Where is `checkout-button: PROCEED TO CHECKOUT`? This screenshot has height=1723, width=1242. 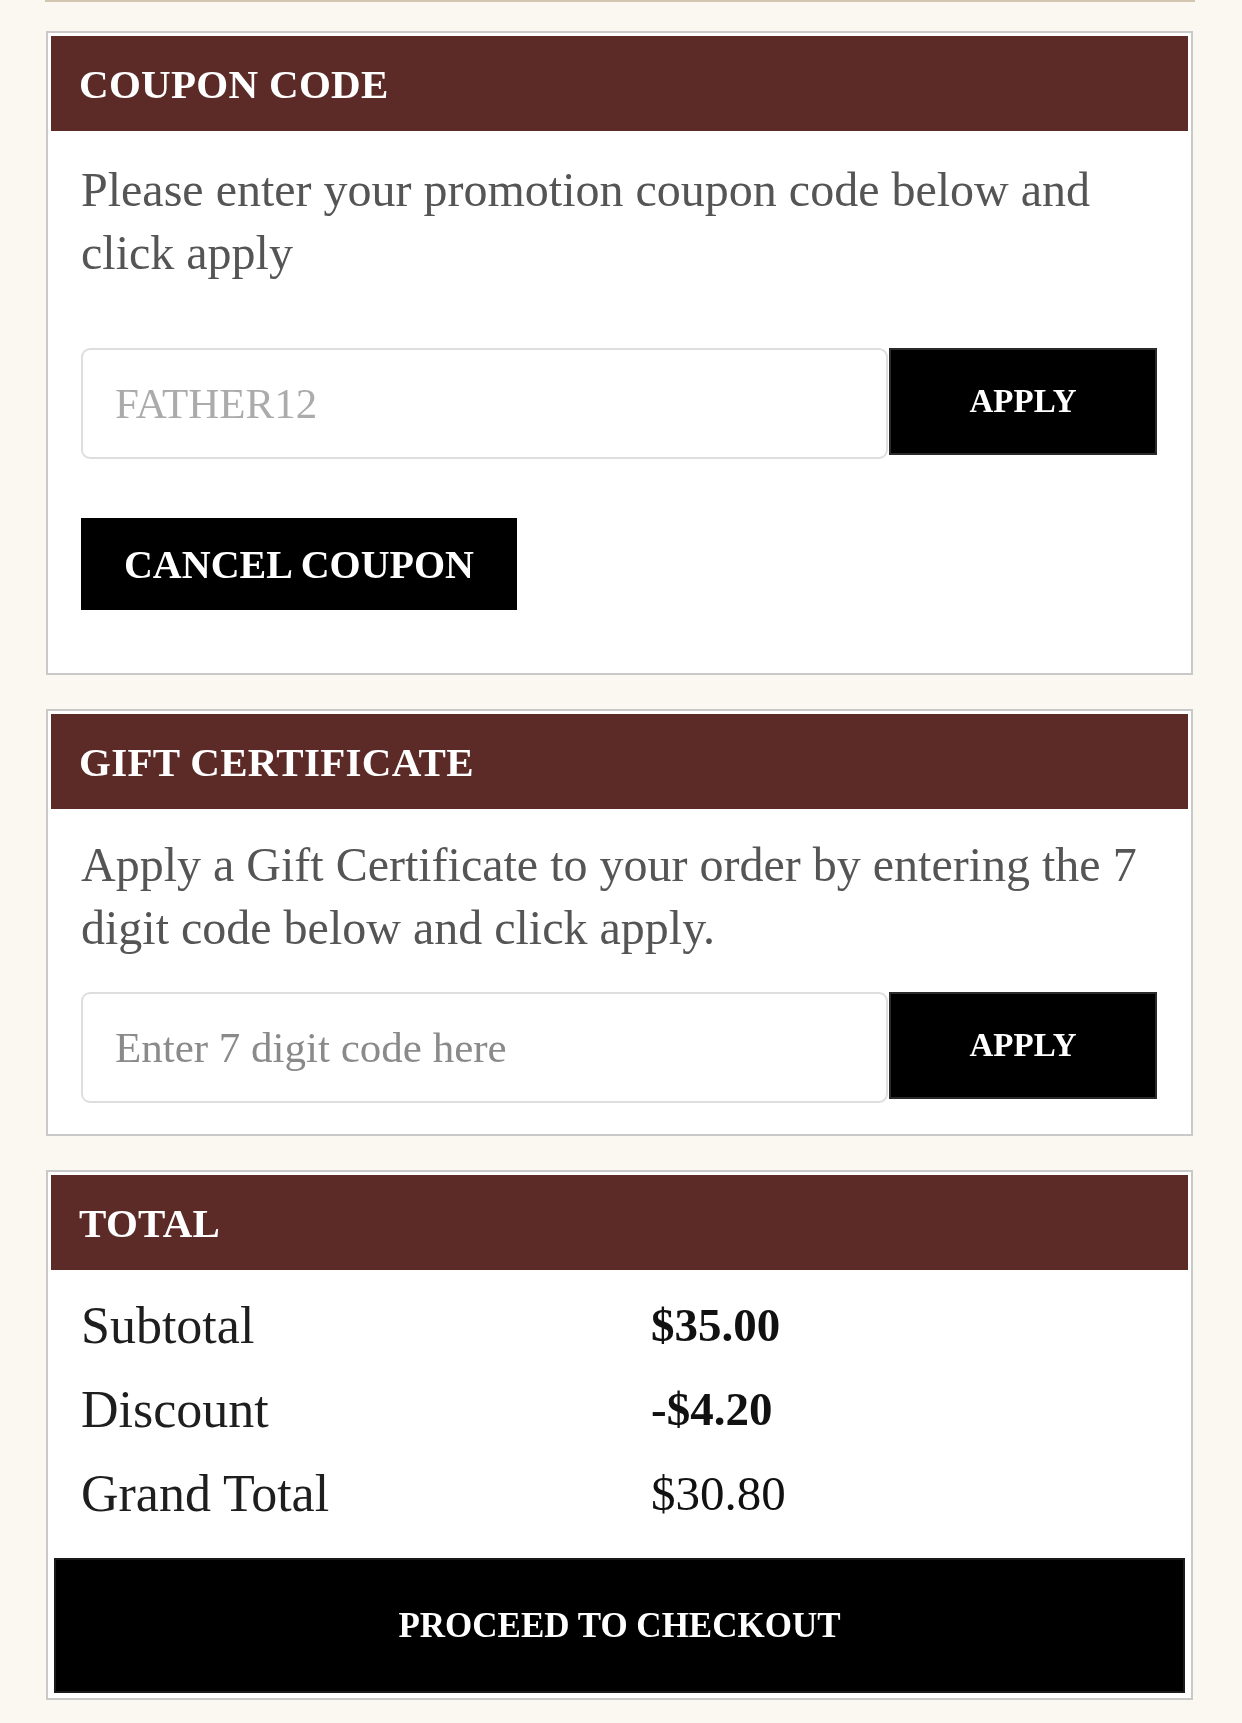 checkout-button: PROCEED TO CHECKOUT is located at coordinates (619, 1625).